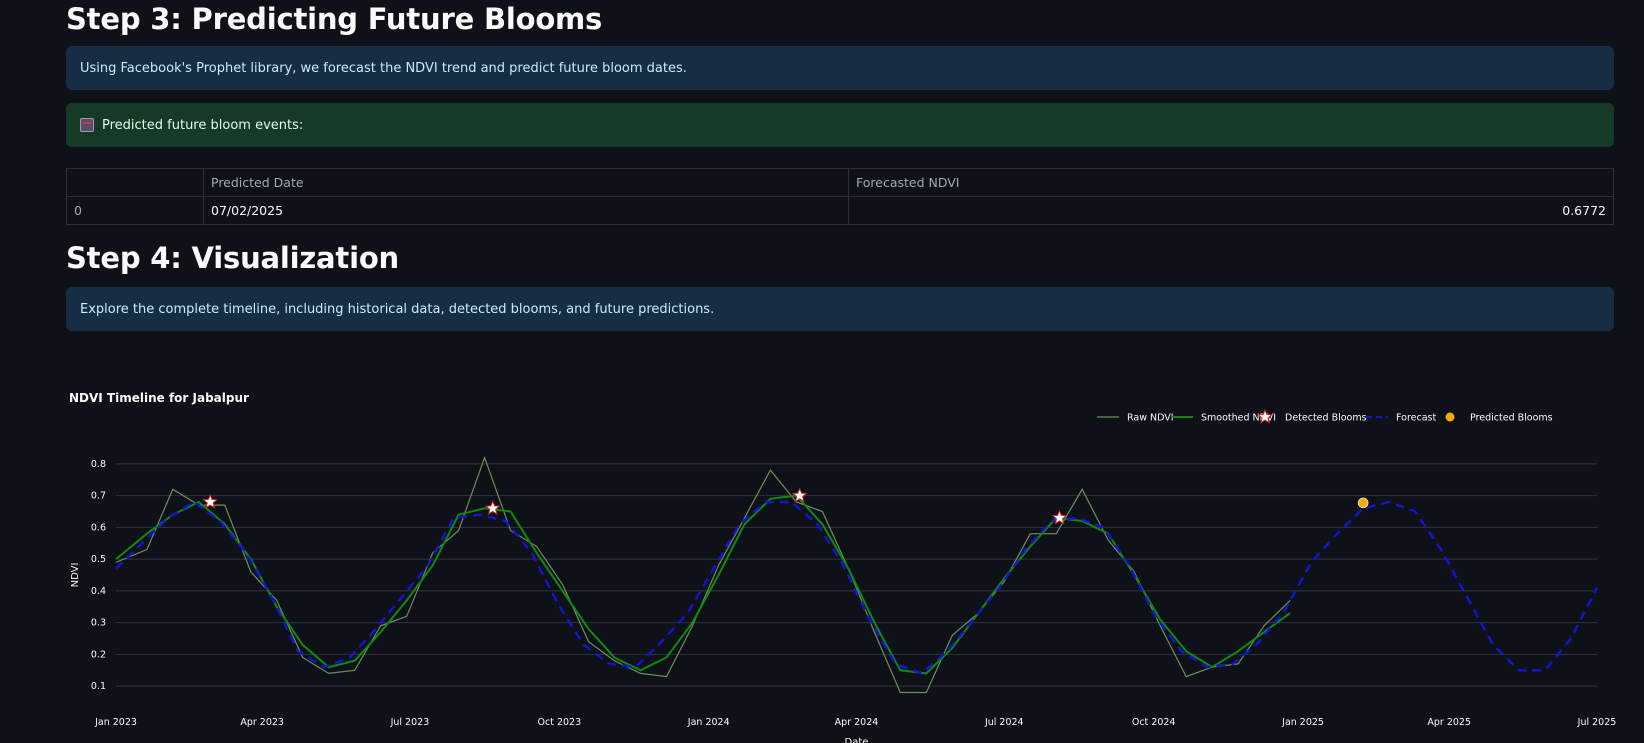 The height and width of the screenshot is (743, 1644). What do you see at coordinates (1449, 722) in the screenshot?
I see `x-tick-label: Apr 2025` at bounding box center [1449, 722].